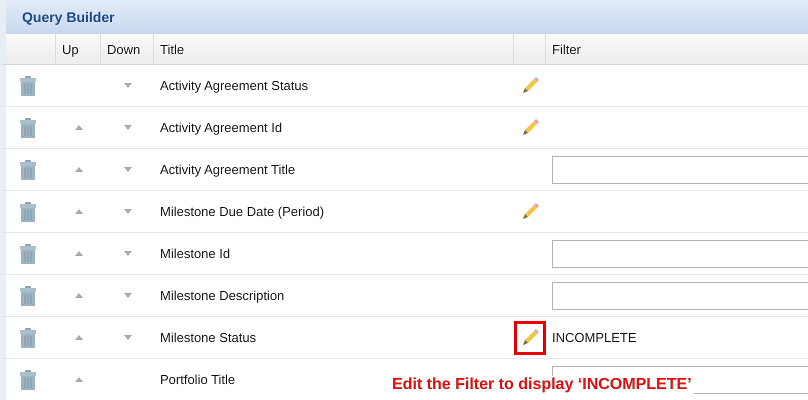 The height and width of the screenshot is (400, 808). I want to click on annotation-tooltip: Edit the Filter to display ‘INCOMPLETE’, so click(542, 385).